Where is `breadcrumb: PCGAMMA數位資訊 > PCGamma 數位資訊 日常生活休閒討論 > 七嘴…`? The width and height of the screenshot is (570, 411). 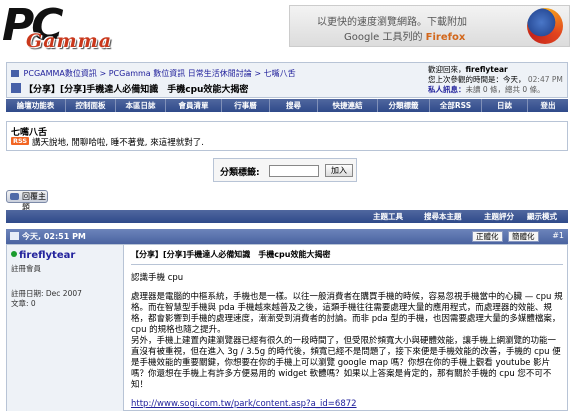
breadcrumb: PCGAMMA數位資訊 > PCGamma 數位資訊 日常生活休閒討論 > 七嘴… is located at coordinates (153, 73).